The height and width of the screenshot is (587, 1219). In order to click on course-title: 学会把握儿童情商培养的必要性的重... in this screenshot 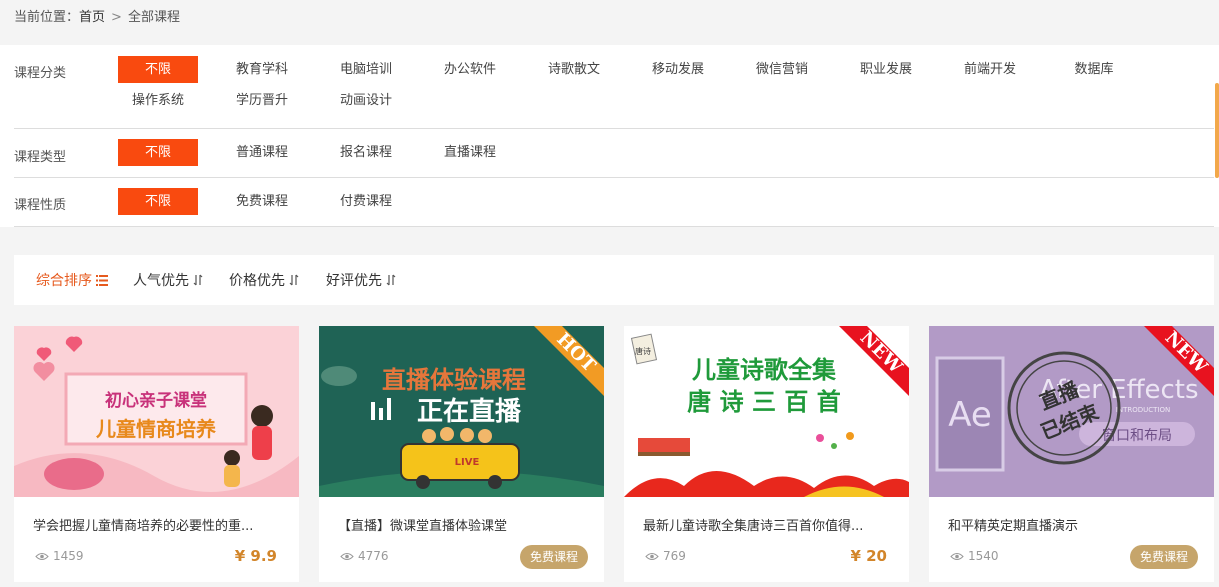, I will do `click(158, 524)`.